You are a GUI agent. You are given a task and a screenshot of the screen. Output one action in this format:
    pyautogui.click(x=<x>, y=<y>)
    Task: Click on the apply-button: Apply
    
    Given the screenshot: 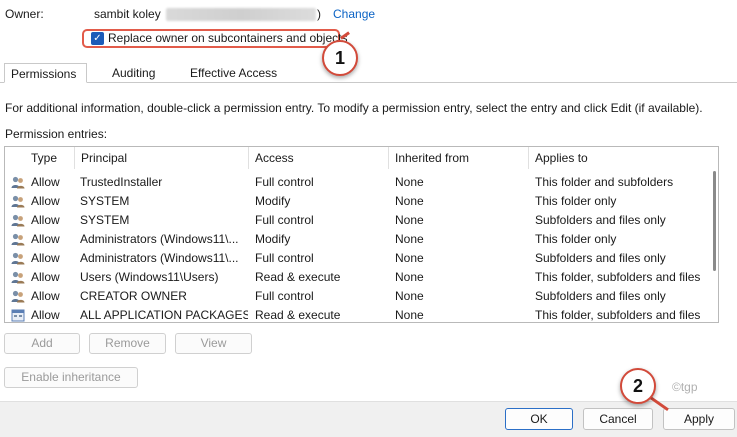 What is the action you would take?
    pyautogui.click(x=699, y=419)
    